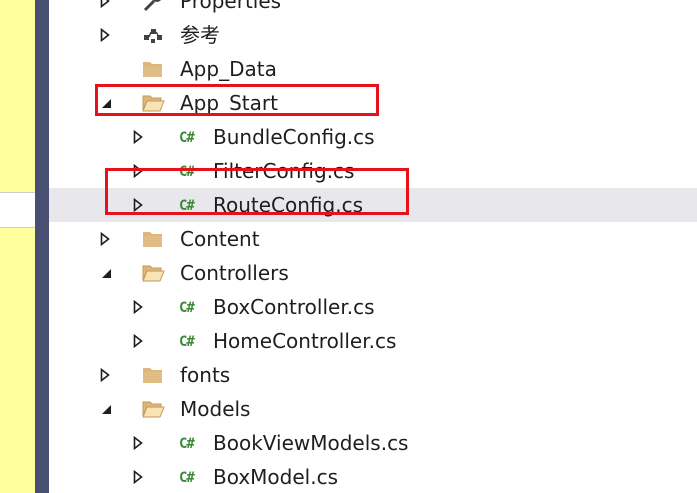  I want to click on tree-item: Models, so click(373, 409).